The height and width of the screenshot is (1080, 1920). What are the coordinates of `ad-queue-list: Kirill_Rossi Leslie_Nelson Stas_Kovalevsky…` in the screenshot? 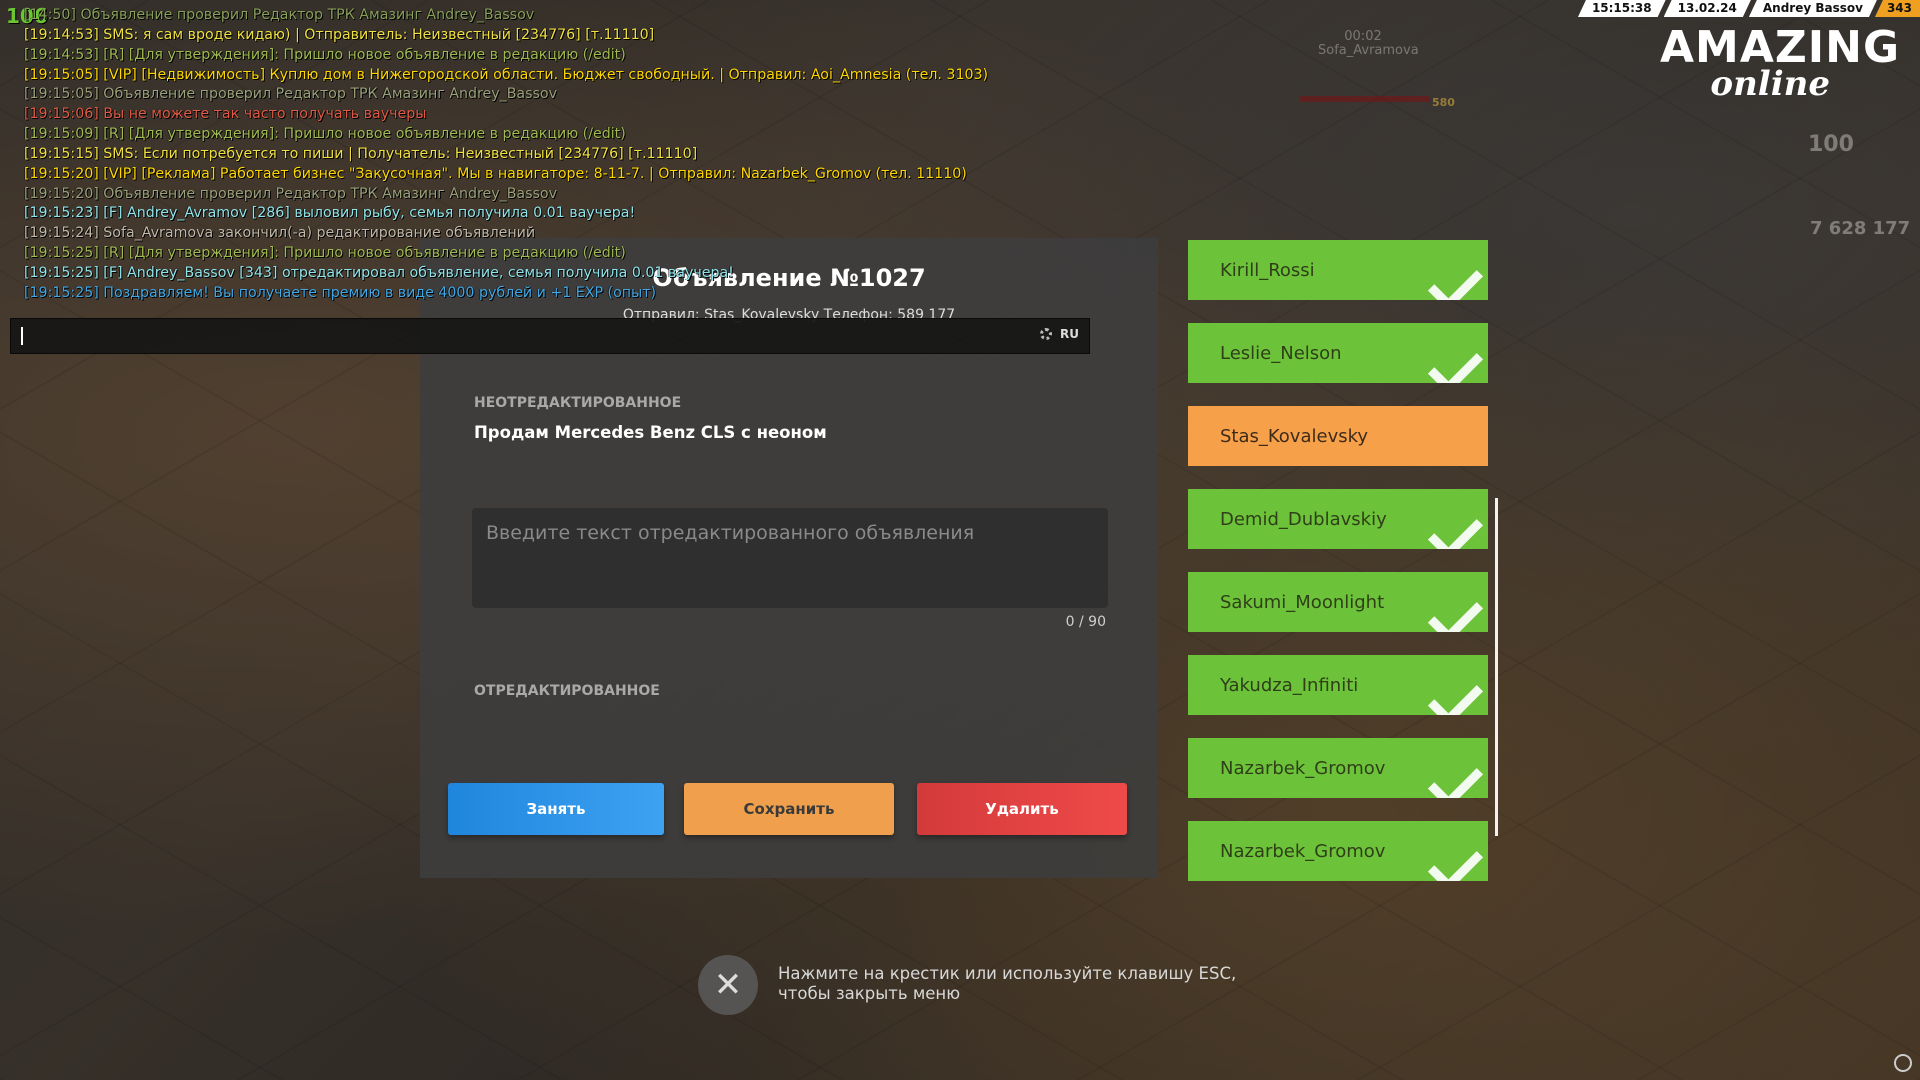 It's located at (1338, 572).